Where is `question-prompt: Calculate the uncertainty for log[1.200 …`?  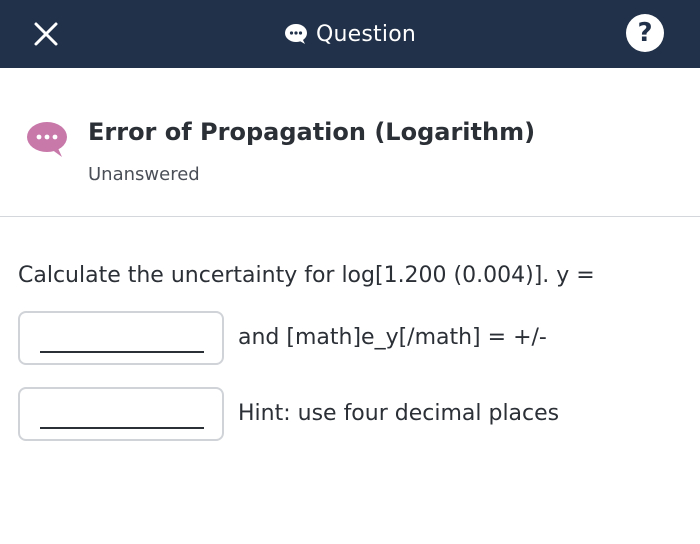
question-prompt: Calculate the uncertainty for log[1.200 … is located at coordinates (306, 275).